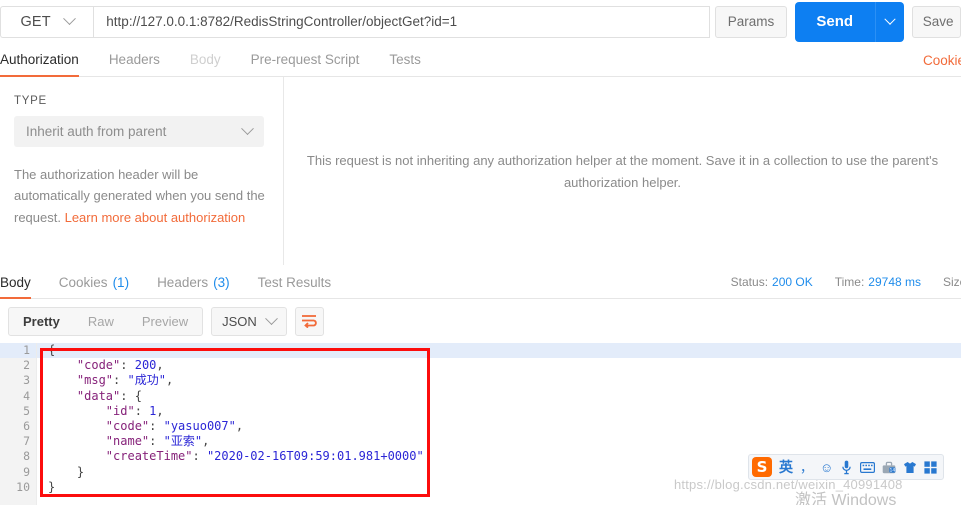 The image size is (961, 505). I want to click on toolbox-icon: 14, so click(889, 467).